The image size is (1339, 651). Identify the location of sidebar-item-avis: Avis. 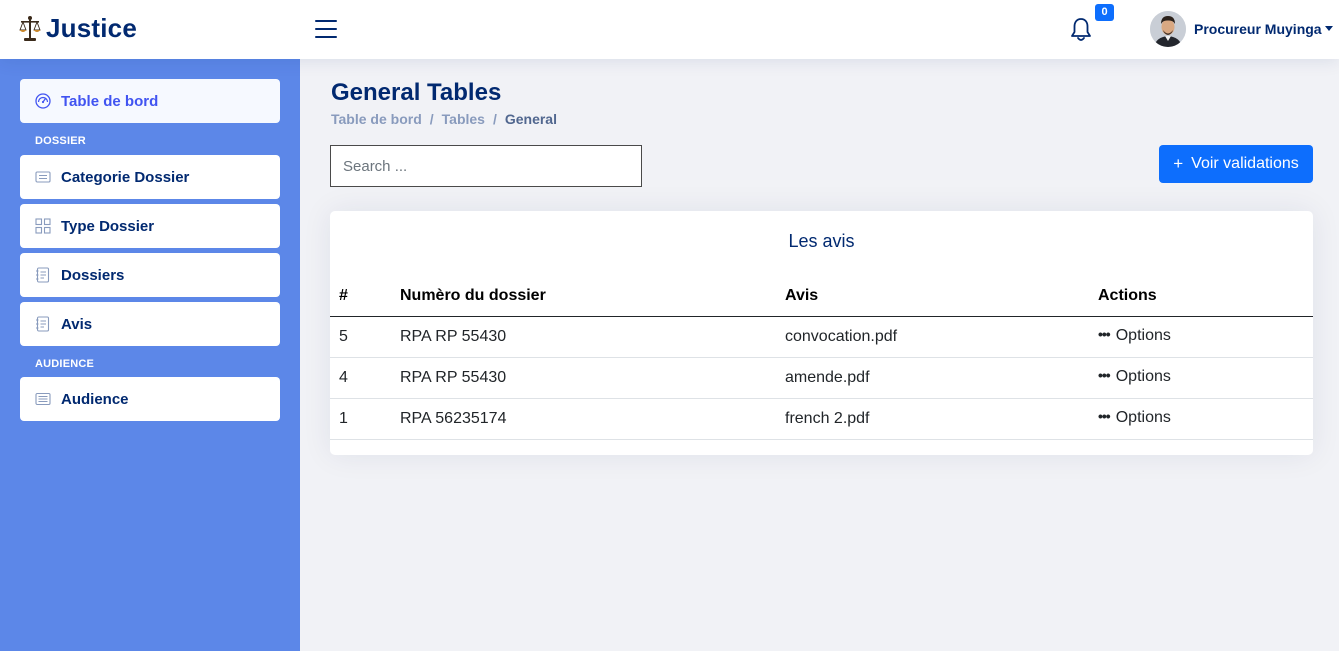
(150, 324).